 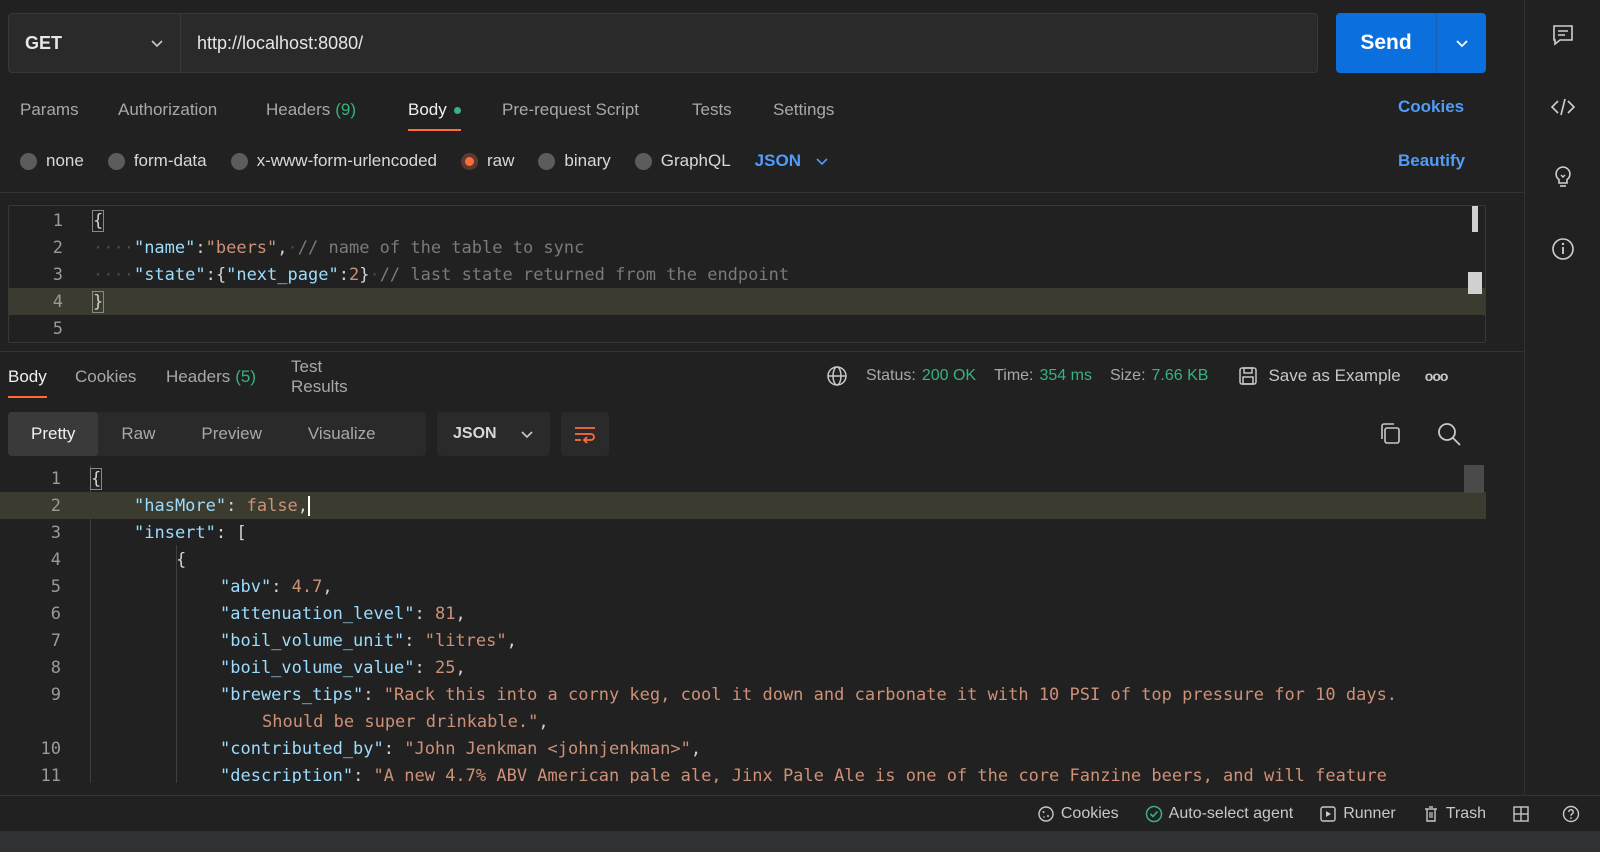 What do you see at coordinates (1524, 814) in the screenshot?
I see `layout-toggle-button` at bounding box center [1524, 814].